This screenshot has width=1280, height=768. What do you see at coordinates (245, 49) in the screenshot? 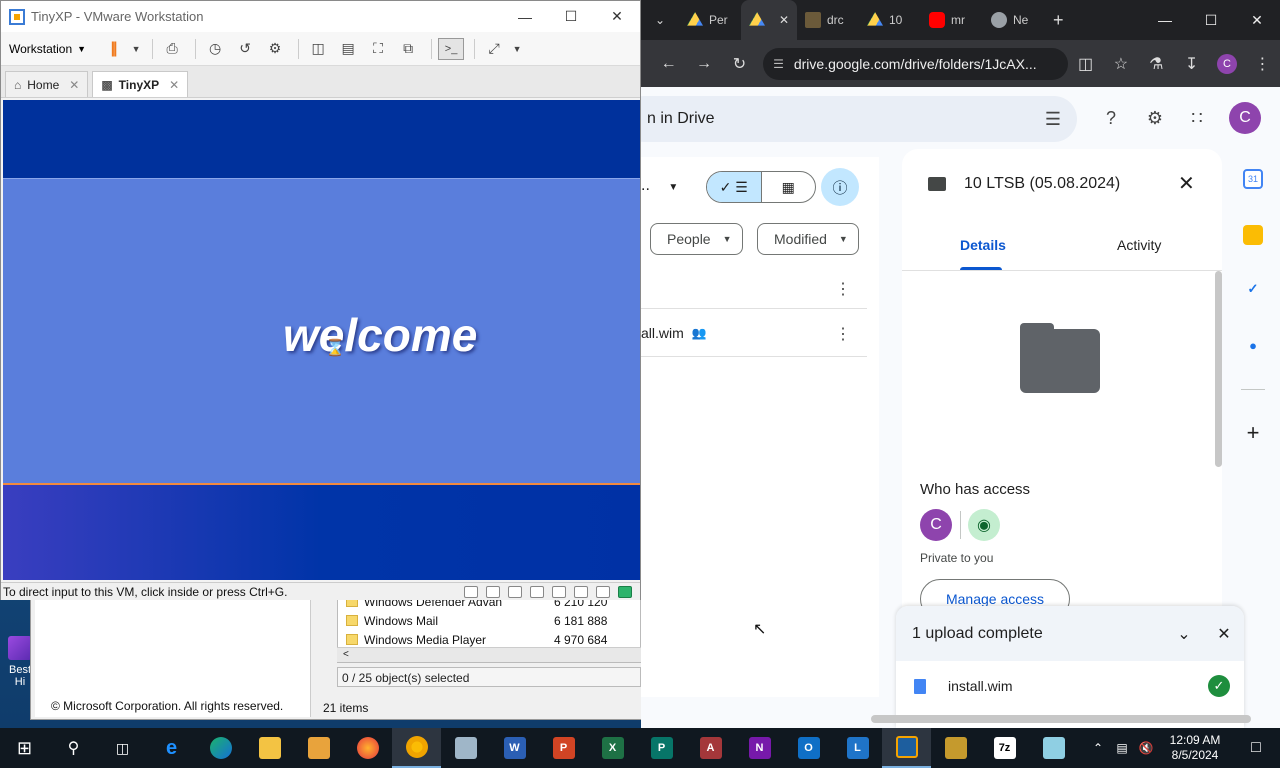
I see `revert-snapshot-icon: ↺` at bounding box center [245, 49].